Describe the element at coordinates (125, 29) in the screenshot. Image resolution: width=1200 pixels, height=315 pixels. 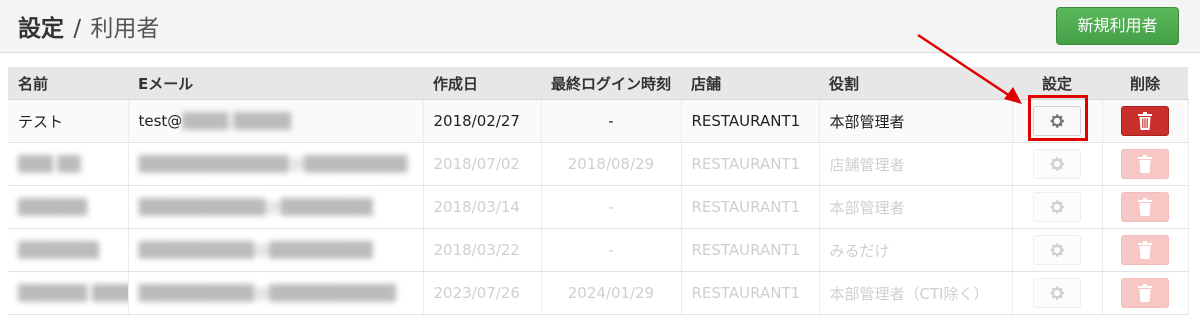
I see `title-sub: 利用者` at that location.